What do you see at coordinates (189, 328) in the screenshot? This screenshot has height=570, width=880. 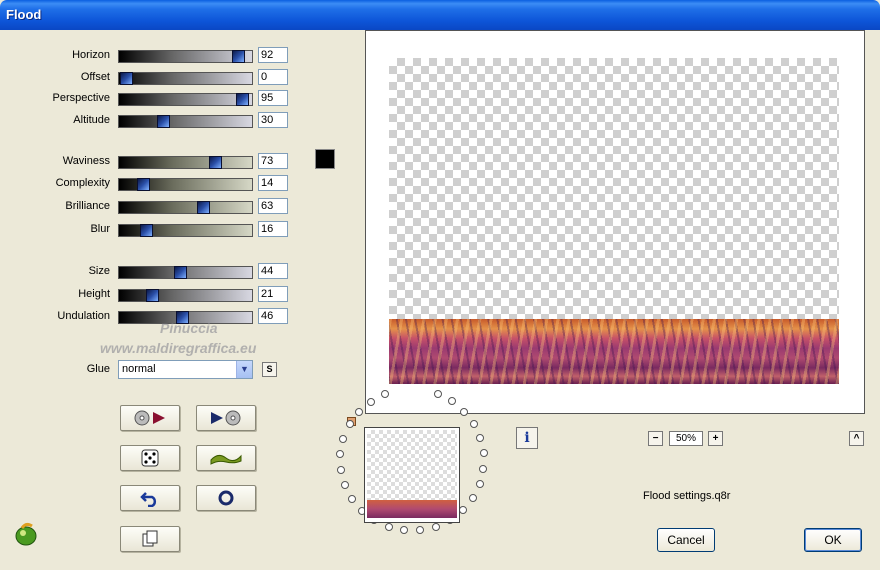 I see `watermark-name: Pinuccia` at bounding box center [189, 328].